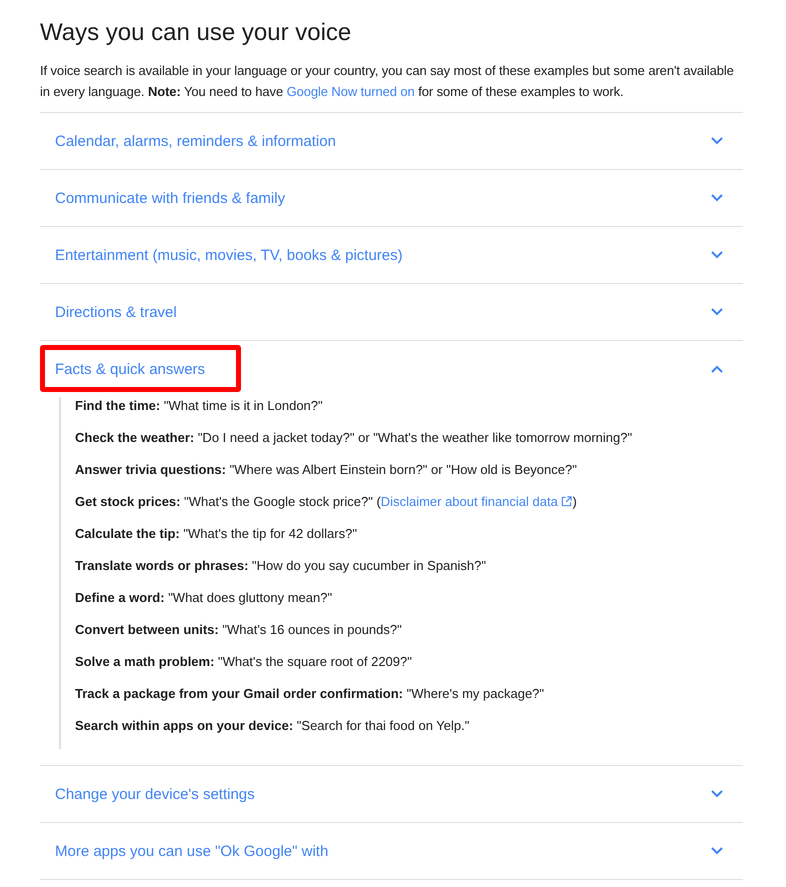 The height and width of the screenshot is (887, 786). What do you see at coordinates (310, 694) in the screenshot?
I see `example-text: Track a package from your Gmail order confirmation: "Where's my package?"` at bounding box center [310, 694].